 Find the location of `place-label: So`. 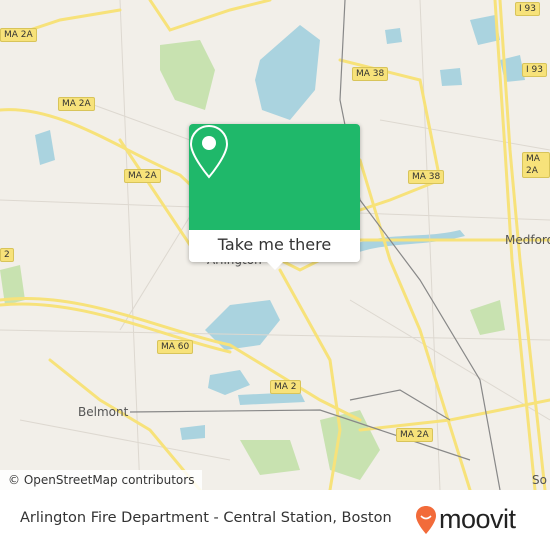

place-label: So is located at coordinates (539, 480).